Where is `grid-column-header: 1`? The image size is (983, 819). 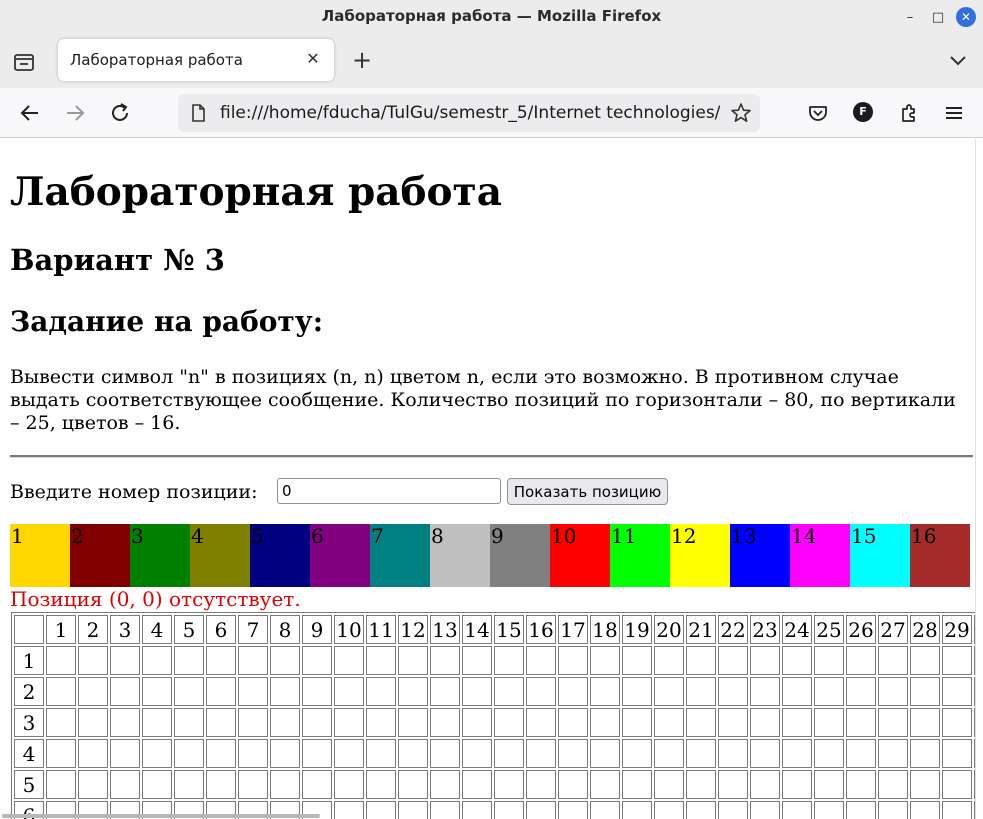
grid-column-header: 1 is located at coordinates (61, 629).